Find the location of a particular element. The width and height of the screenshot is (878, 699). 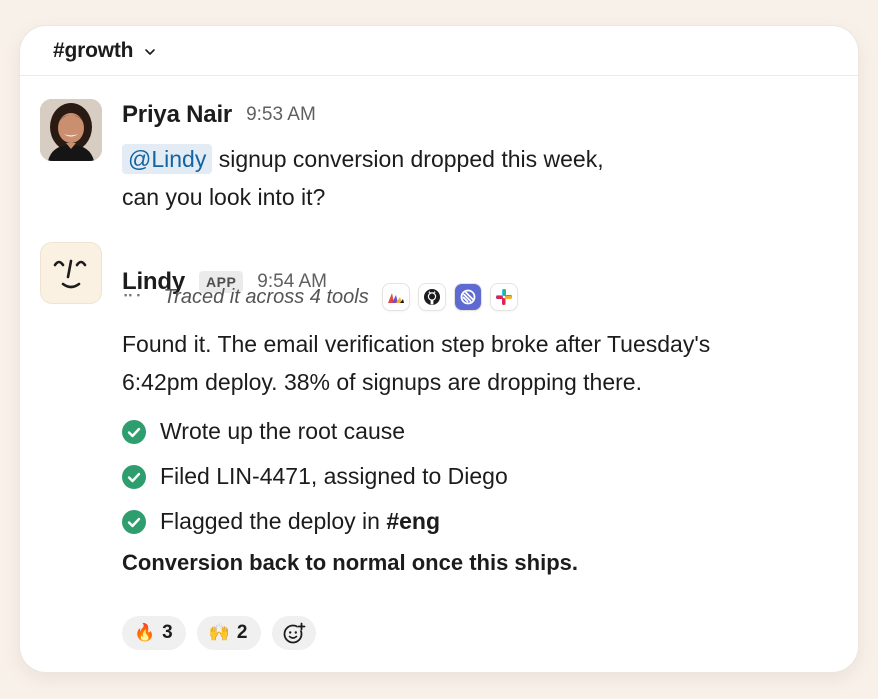

github-icon is located at coordinates (431, 297).